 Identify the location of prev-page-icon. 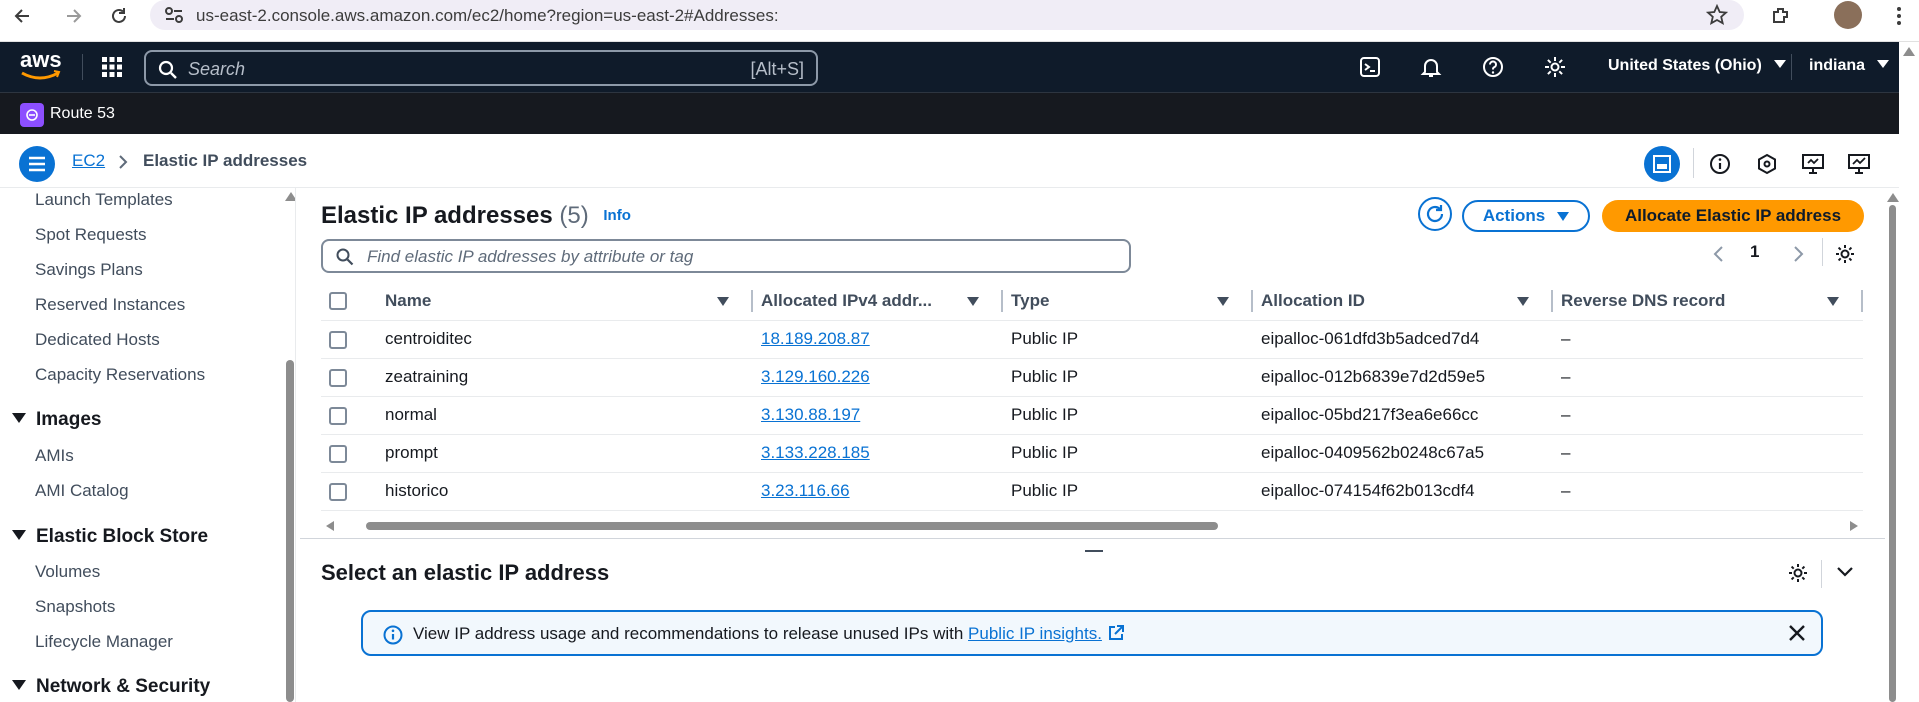
(1718, 254).